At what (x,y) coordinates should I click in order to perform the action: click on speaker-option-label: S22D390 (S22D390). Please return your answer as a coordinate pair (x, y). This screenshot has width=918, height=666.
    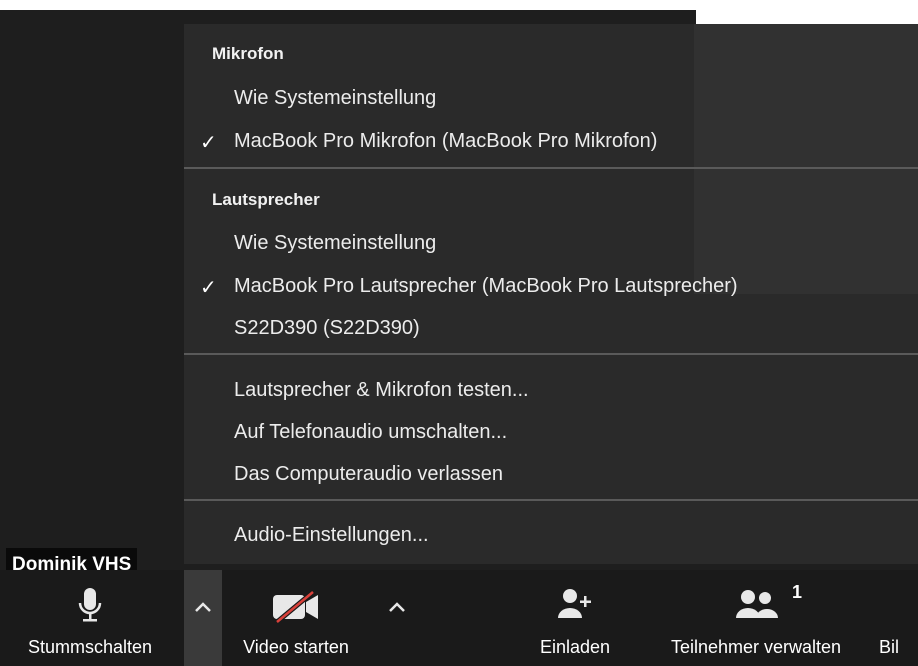
    Looking at the image, I should click on (327, 328).